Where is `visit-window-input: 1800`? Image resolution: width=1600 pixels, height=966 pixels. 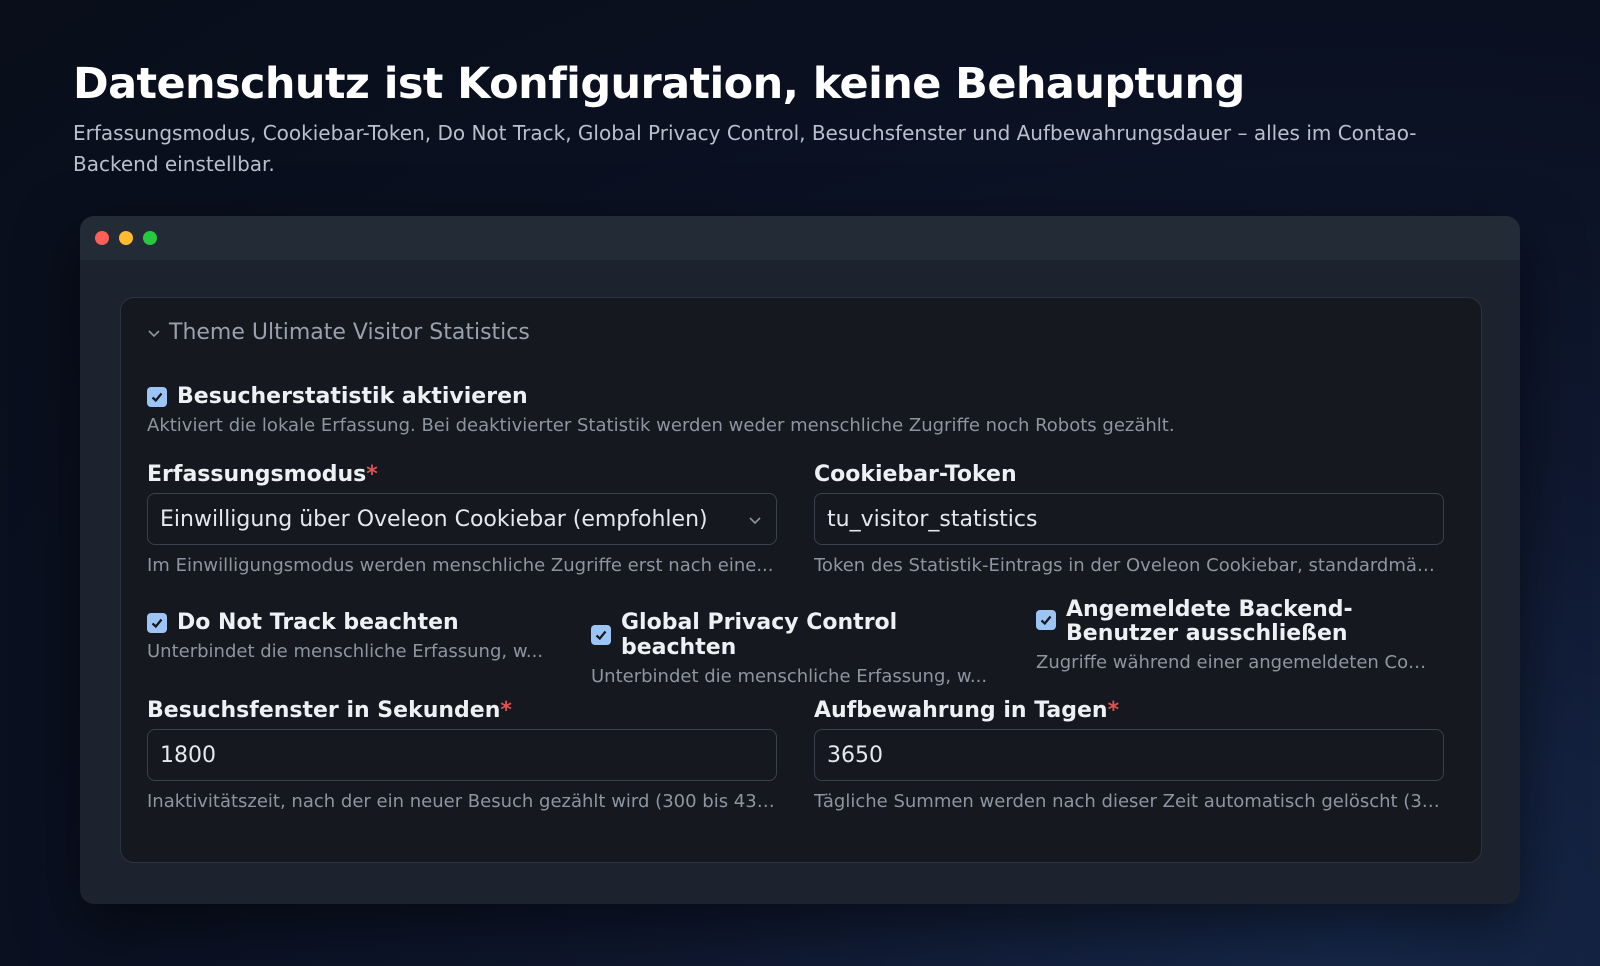
visit-window-input: 1800 is located at coordinates (462, 755).